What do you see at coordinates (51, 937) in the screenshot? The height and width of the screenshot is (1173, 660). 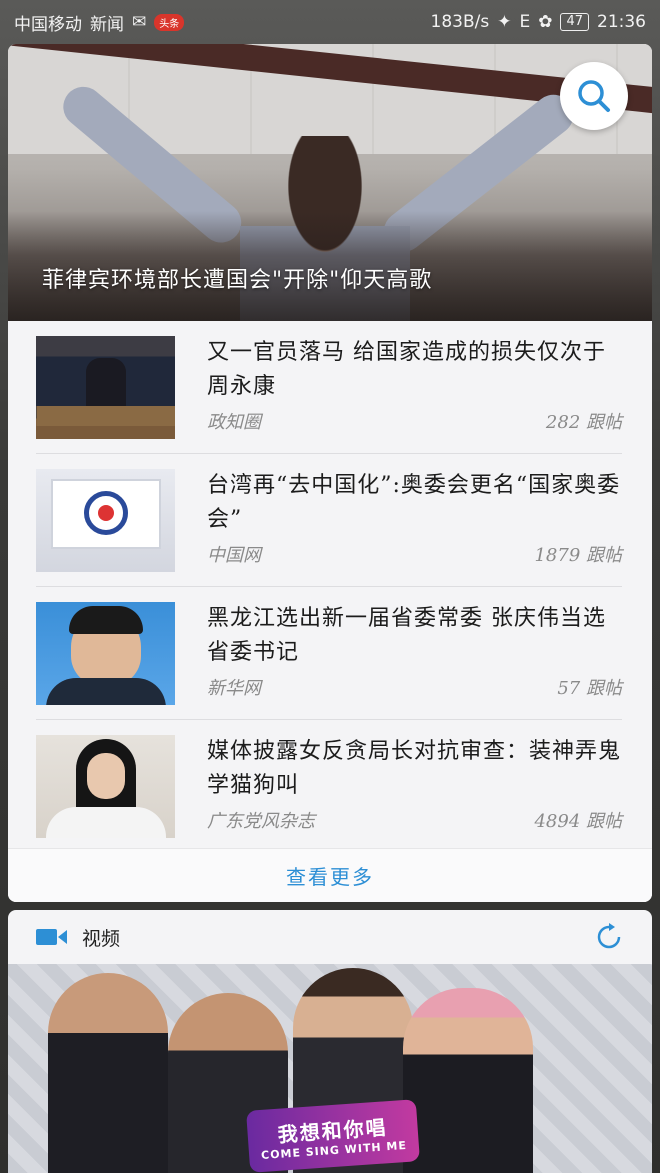 I see `video-camera-icon` at bounding box center [51, 937].